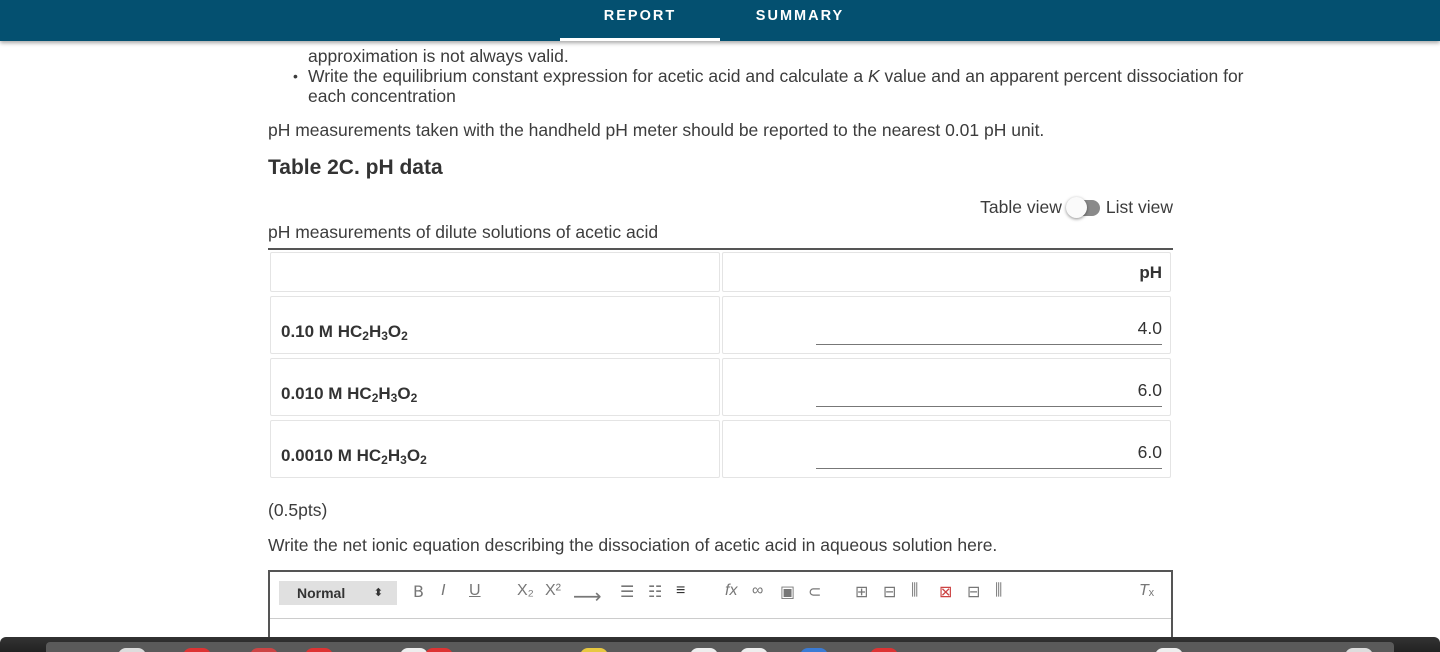 This screenshot has width=1440, height=652. Describe the element at coordinates (475, 591) in the screenshot. I see `underline-icon: U` at that location.